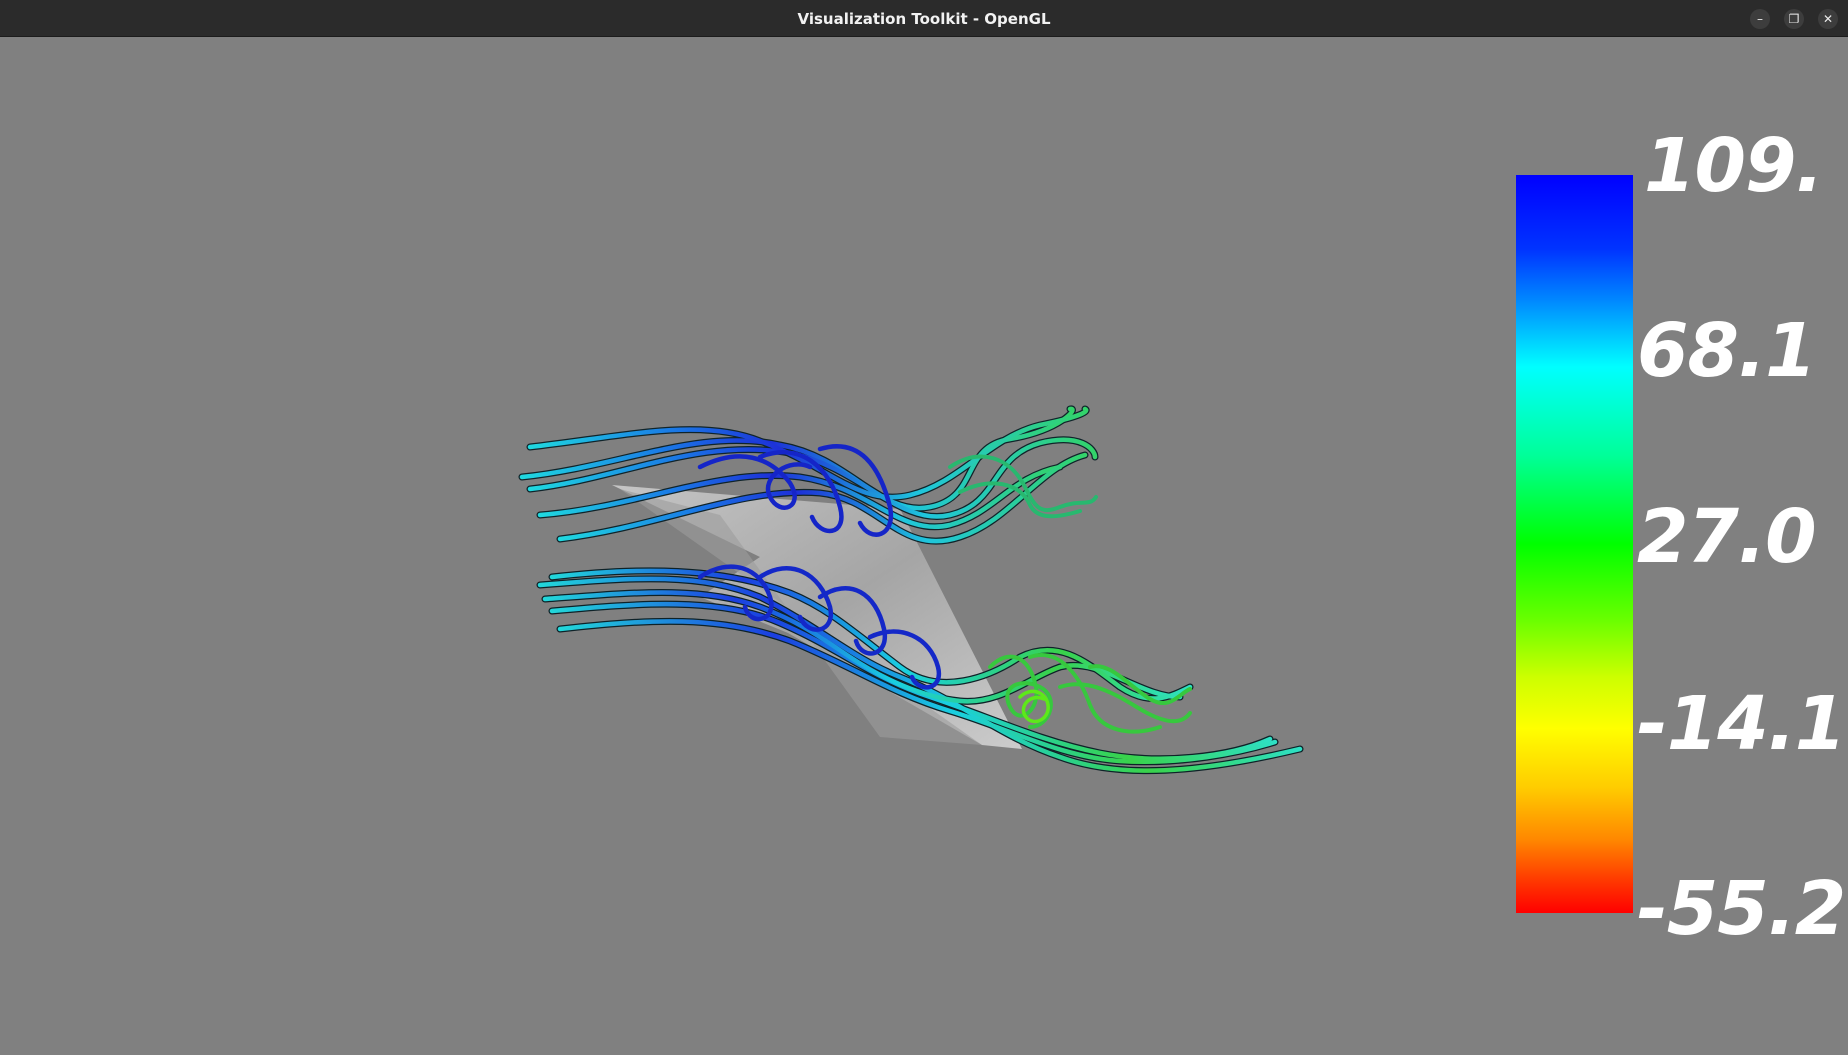  I want to click on scalar-bar-label-2: 68.1, so click(1727, 351).